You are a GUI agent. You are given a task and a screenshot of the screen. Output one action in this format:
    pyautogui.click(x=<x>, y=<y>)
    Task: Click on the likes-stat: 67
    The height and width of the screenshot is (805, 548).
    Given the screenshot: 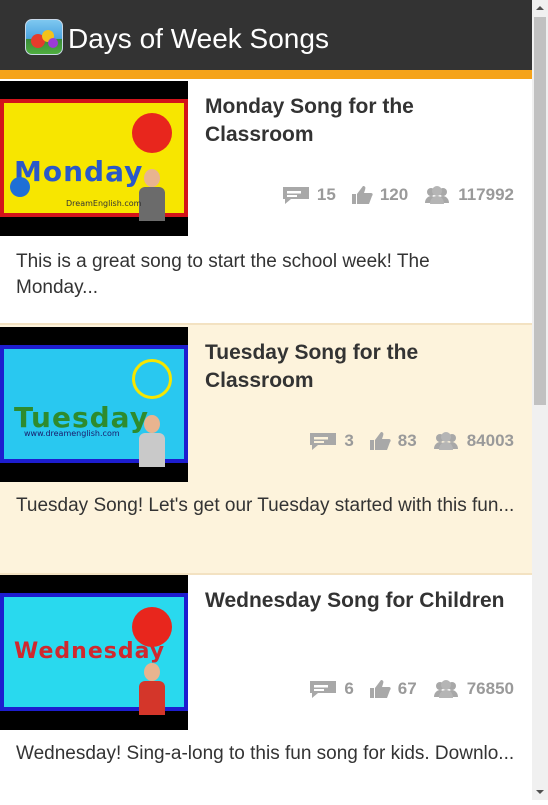 What is the action you would take?
    pyautogui.click(x=392, y=689)
    